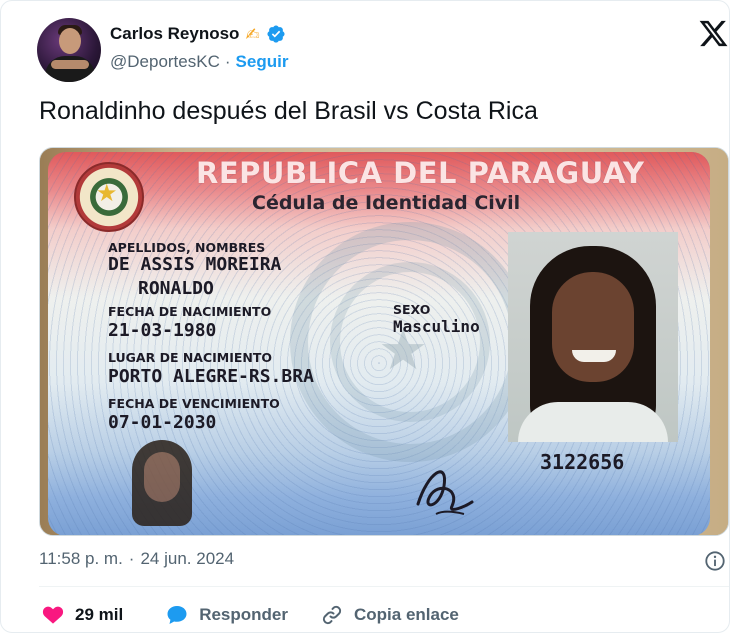 This screenshot has width=730, height=633. I want to click on author-display-name: Carlos Reynoso, so click(174, 34).